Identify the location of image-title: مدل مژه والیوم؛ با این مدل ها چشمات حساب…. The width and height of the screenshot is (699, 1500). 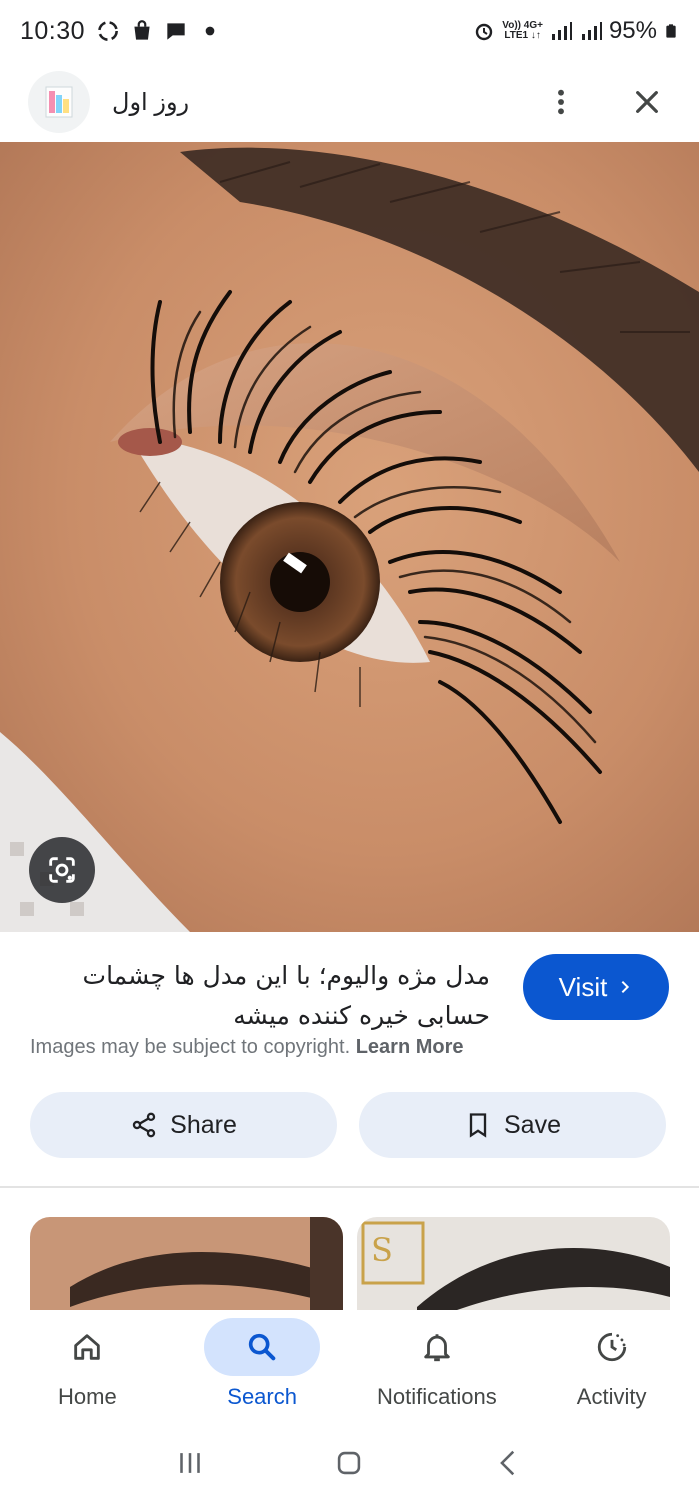
(260, 996).